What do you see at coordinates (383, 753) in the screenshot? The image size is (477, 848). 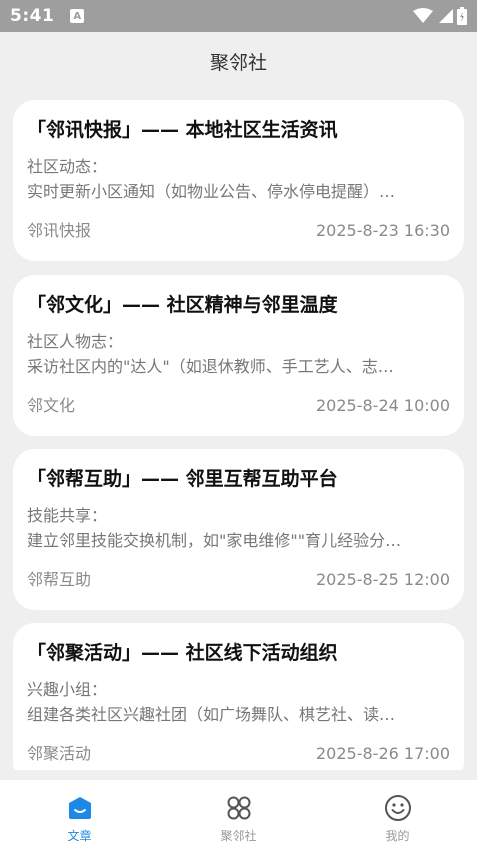 I see `article-date: 2025-8-26 17:00` at bounding box center [383, 753].